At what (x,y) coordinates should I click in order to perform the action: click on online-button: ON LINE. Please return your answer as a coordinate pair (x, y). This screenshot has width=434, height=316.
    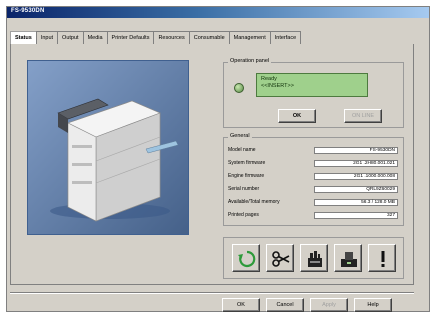
    Looking at the image, I should click on (363, 116).